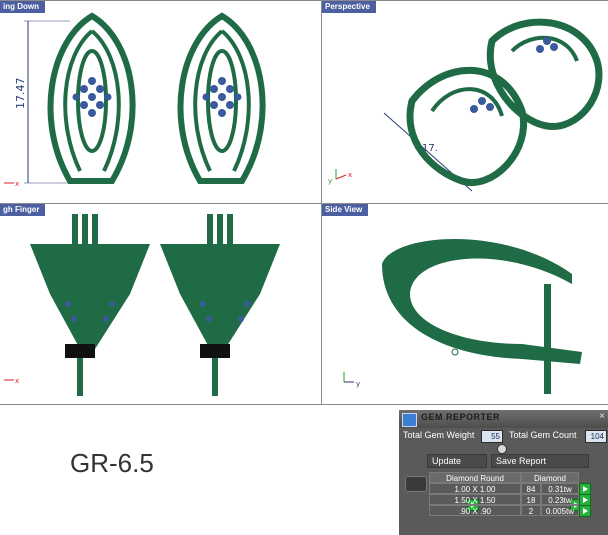 The height and width of the screenshot is (535, 608). Describe the element at coordinates (596, 436) in the screenshot. I see `total-gem-count-value: 104` at that location.